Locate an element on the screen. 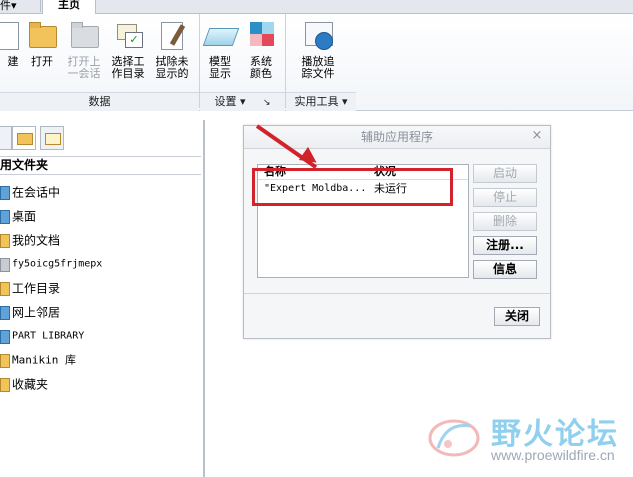 The image size is (633, 477). folder-item-computer: fy5oicg5frjmepx is located at coordinates (51, 264).